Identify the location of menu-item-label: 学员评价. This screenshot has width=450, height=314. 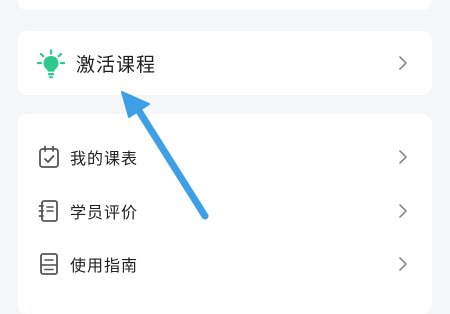
(104, 212).